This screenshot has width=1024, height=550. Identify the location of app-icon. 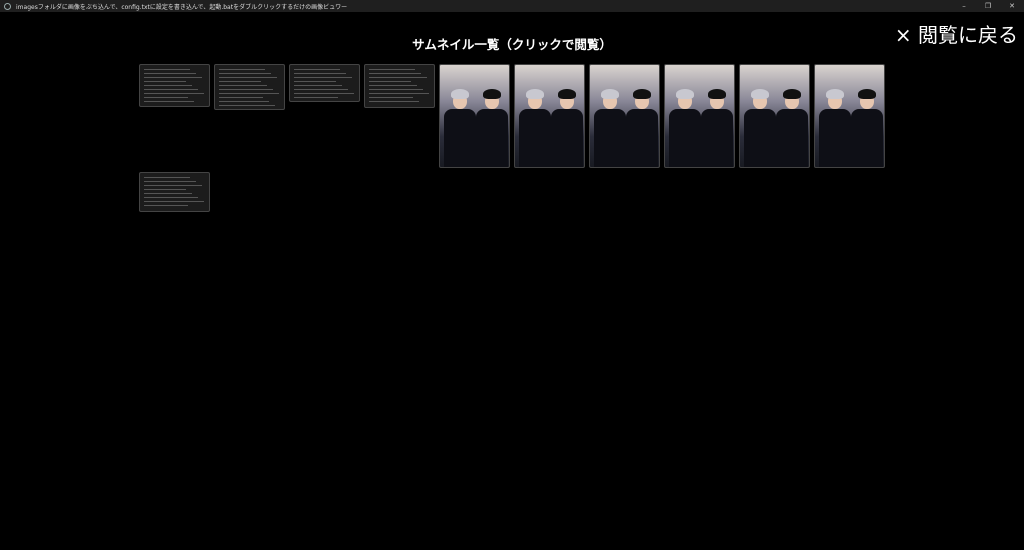
(7, 6).